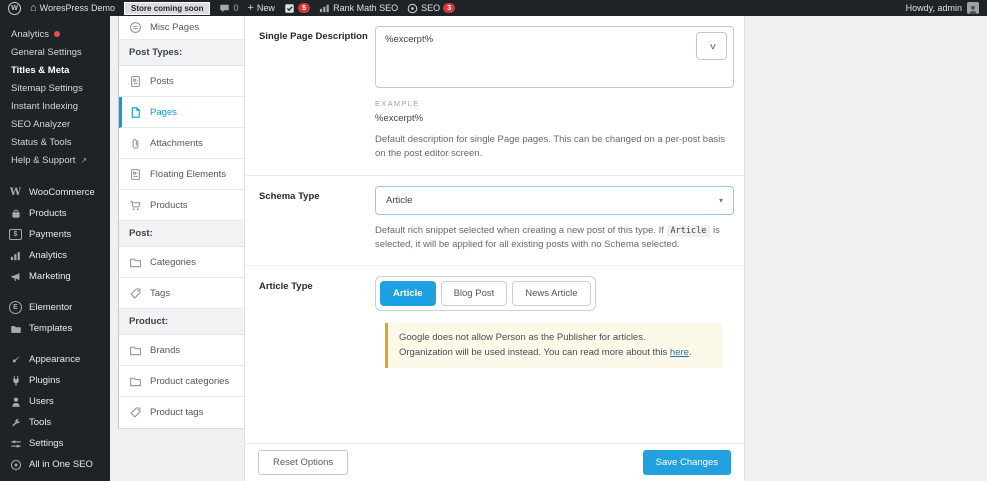 The height and width of the screenshot is (481, 987). What do you see at coordinates (181, 412) in the screenshot?
I see `tab-product-tags: Product tags` at bounding box center [181, 412].